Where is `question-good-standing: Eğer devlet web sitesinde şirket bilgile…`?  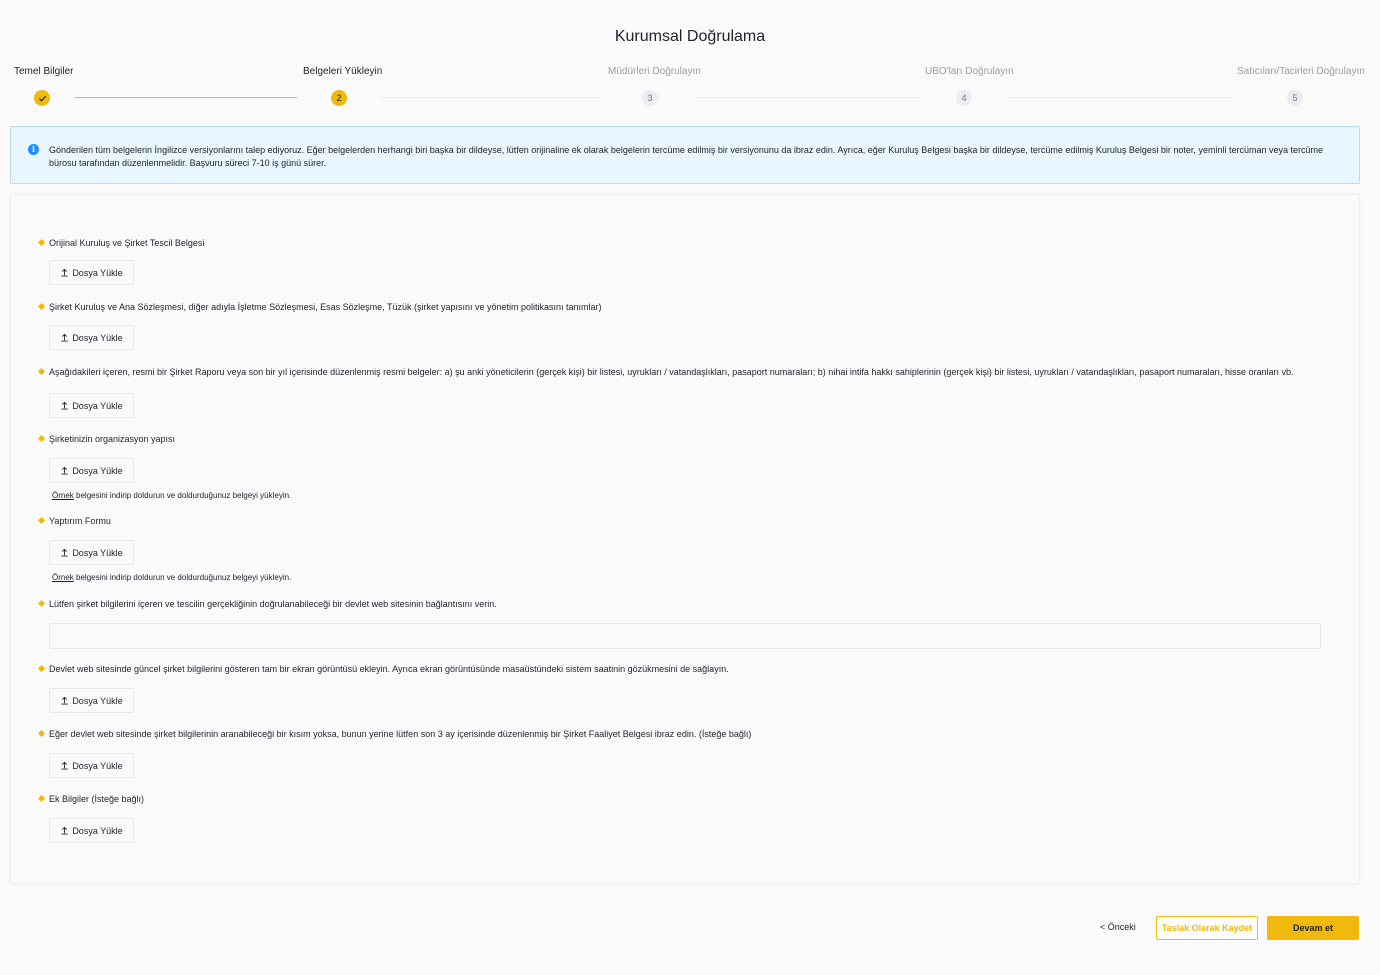
question-good-standing: Eğer devlet web sitesinde şirket bilgile… is located at coordinates (688, 734).